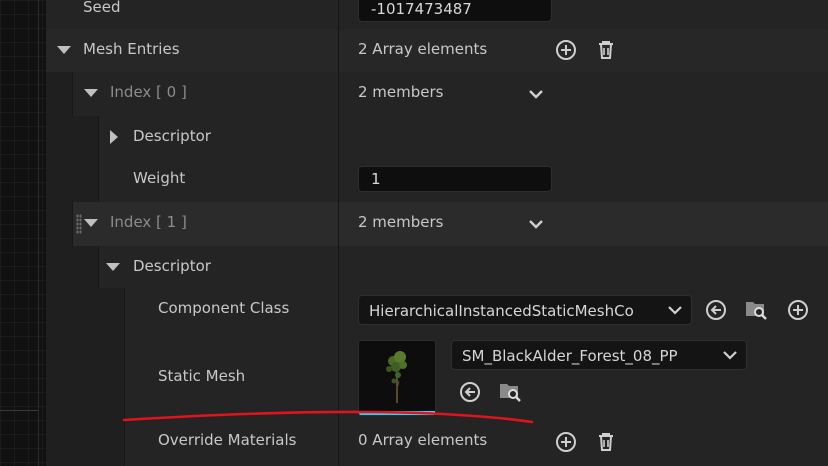  What do you see at coordinates (397, 413) in the screenshot?
I see `thumbnail-accent-bar` at bounding box center [397, 413].